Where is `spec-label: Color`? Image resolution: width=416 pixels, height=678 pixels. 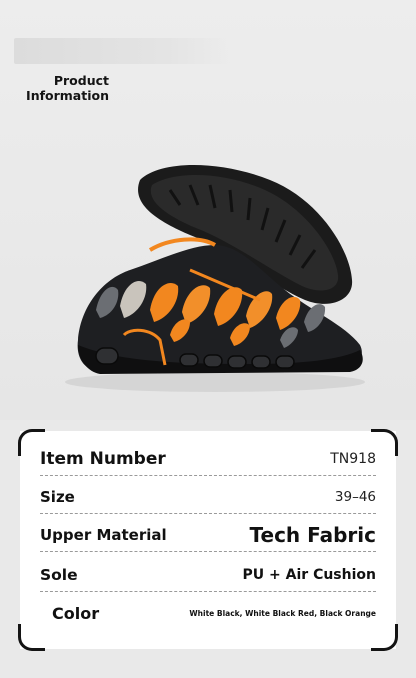
spec-label: Color is located at coordinates (76, 613).